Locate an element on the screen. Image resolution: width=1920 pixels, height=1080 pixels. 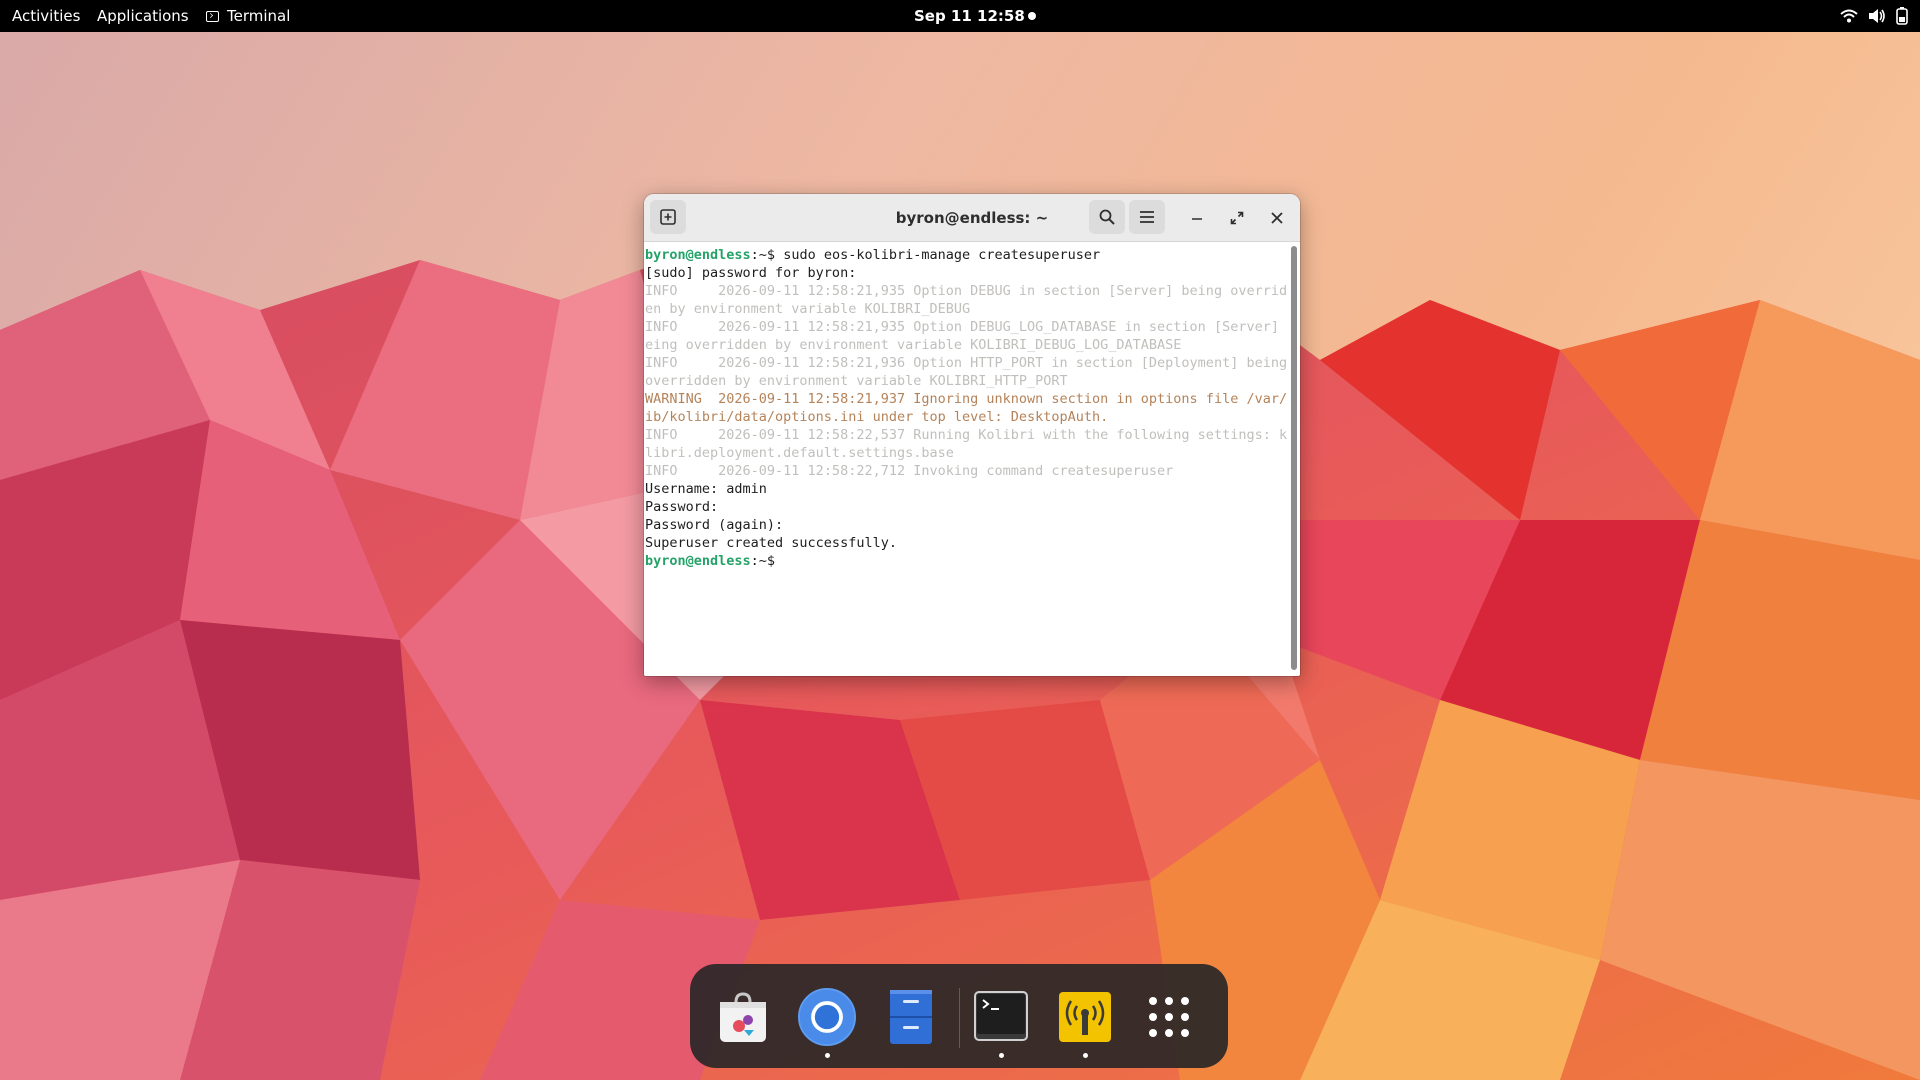
app-grid-icon is located at coordinates (1169, 1017).